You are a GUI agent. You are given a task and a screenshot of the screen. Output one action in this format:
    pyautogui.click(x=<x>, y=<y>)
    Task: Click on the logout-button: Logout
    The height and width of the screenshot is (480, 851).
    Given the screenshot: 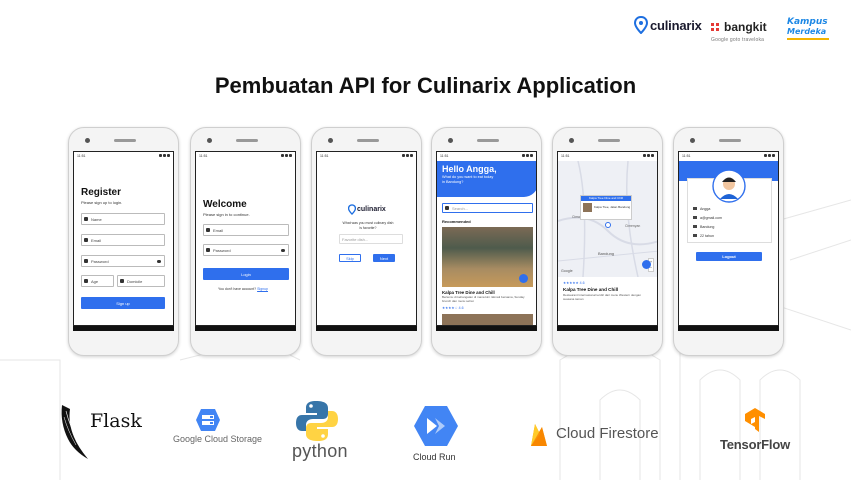 What is the action you would take?
    pyautogui.click(x=729, y=256)
    